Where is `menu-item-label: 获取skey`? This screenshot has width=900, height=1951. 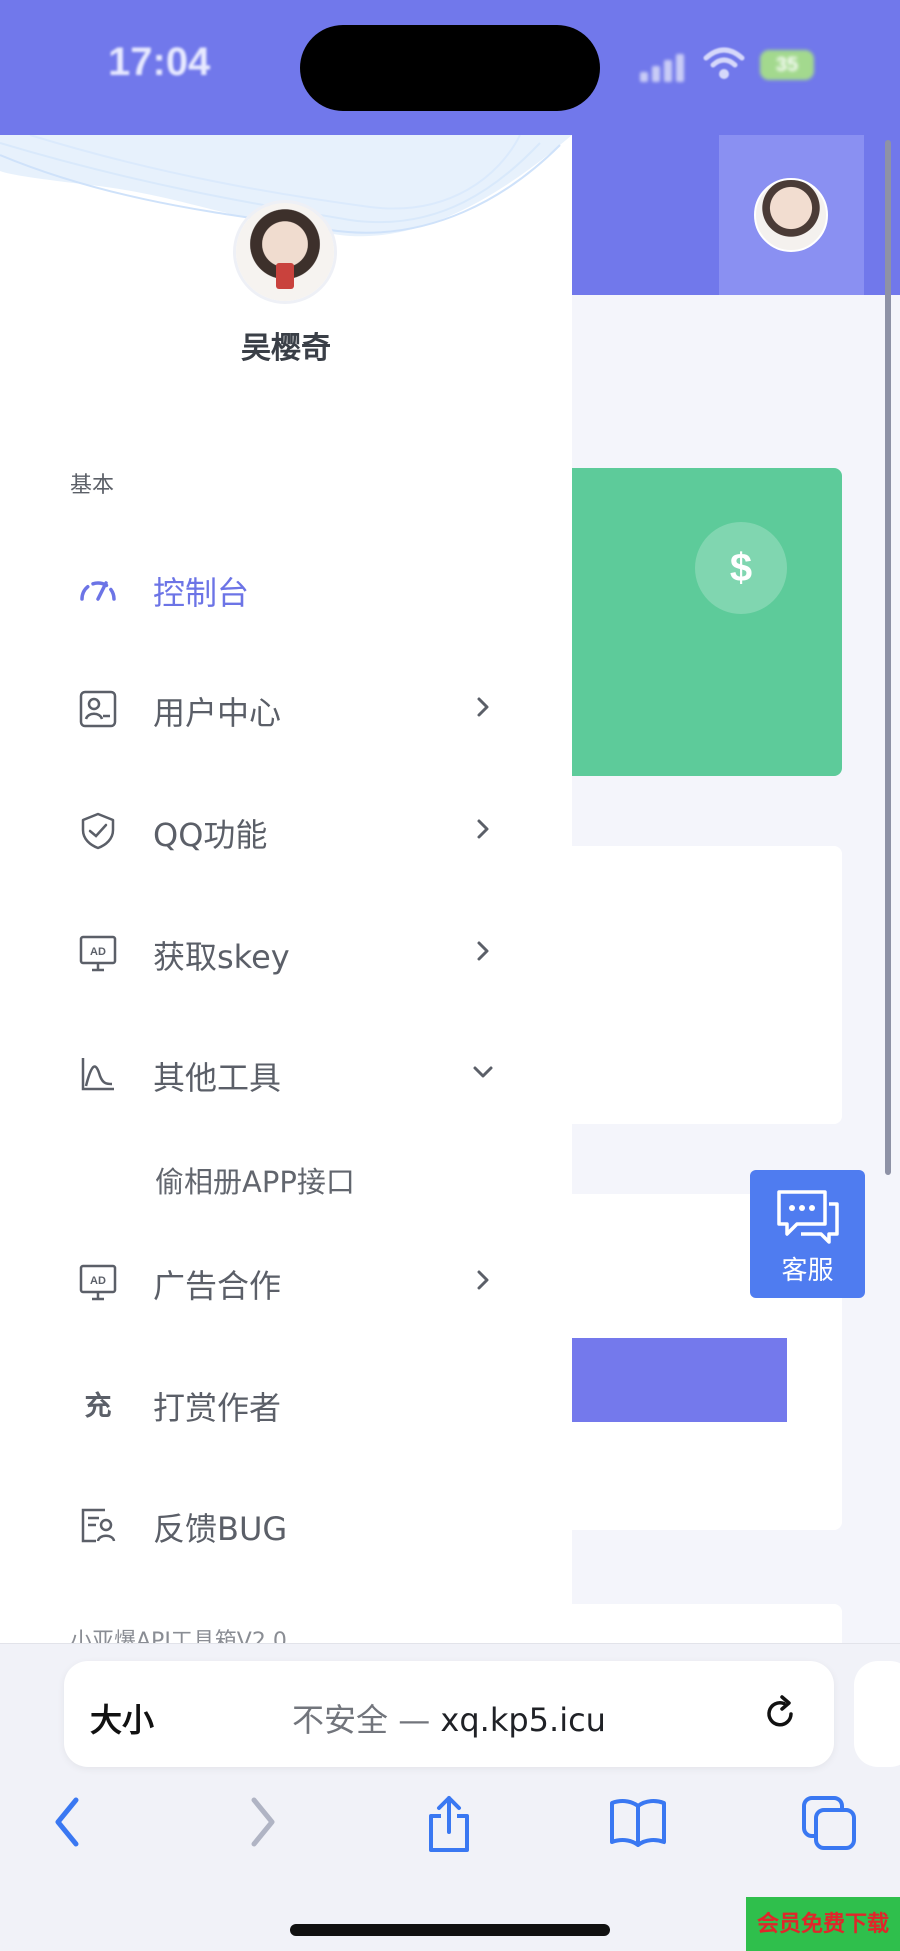
menu-item-label: 获取skey is located at coordinates (221, 957).